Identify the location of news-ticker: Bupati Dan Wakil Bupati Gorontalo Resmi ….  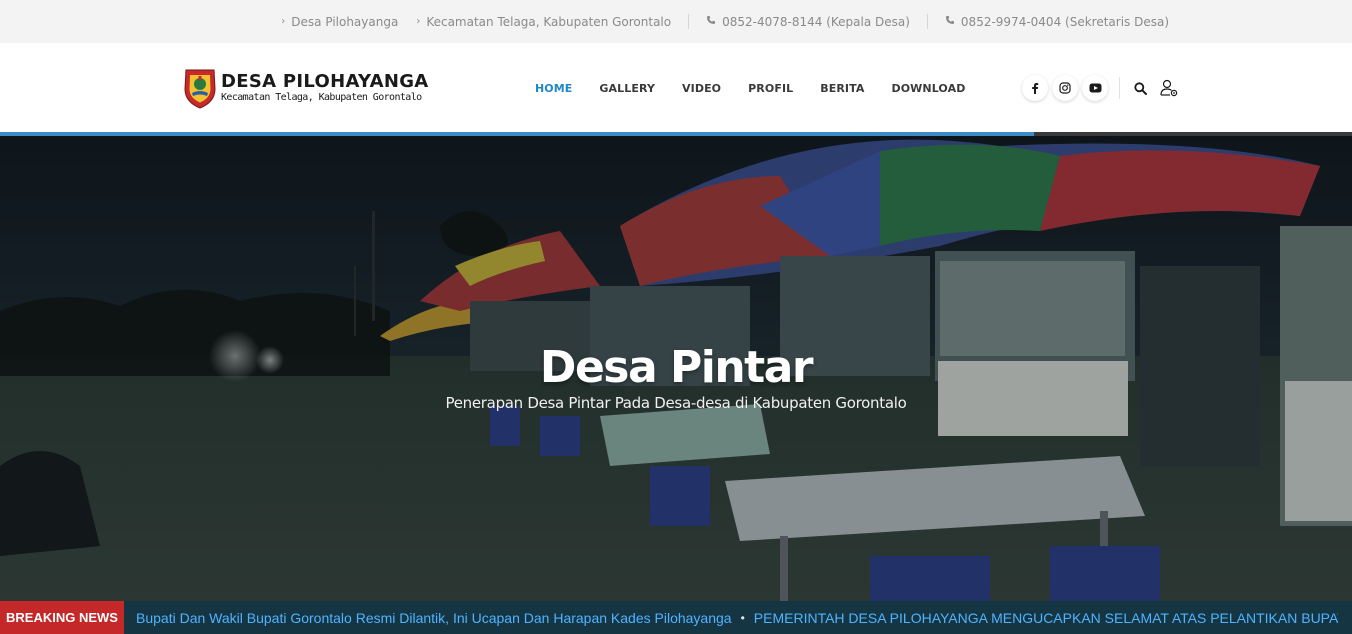
(737, 617).